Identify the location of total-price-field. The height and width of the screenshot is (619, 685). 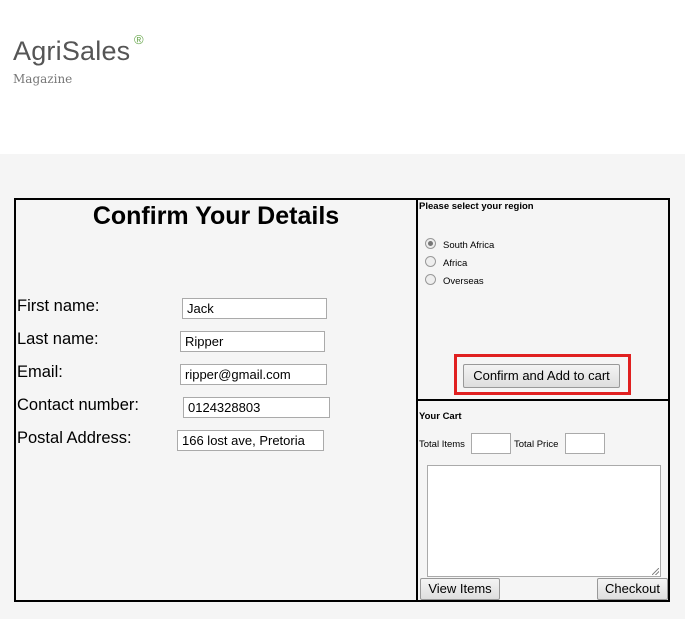
(585, 443).